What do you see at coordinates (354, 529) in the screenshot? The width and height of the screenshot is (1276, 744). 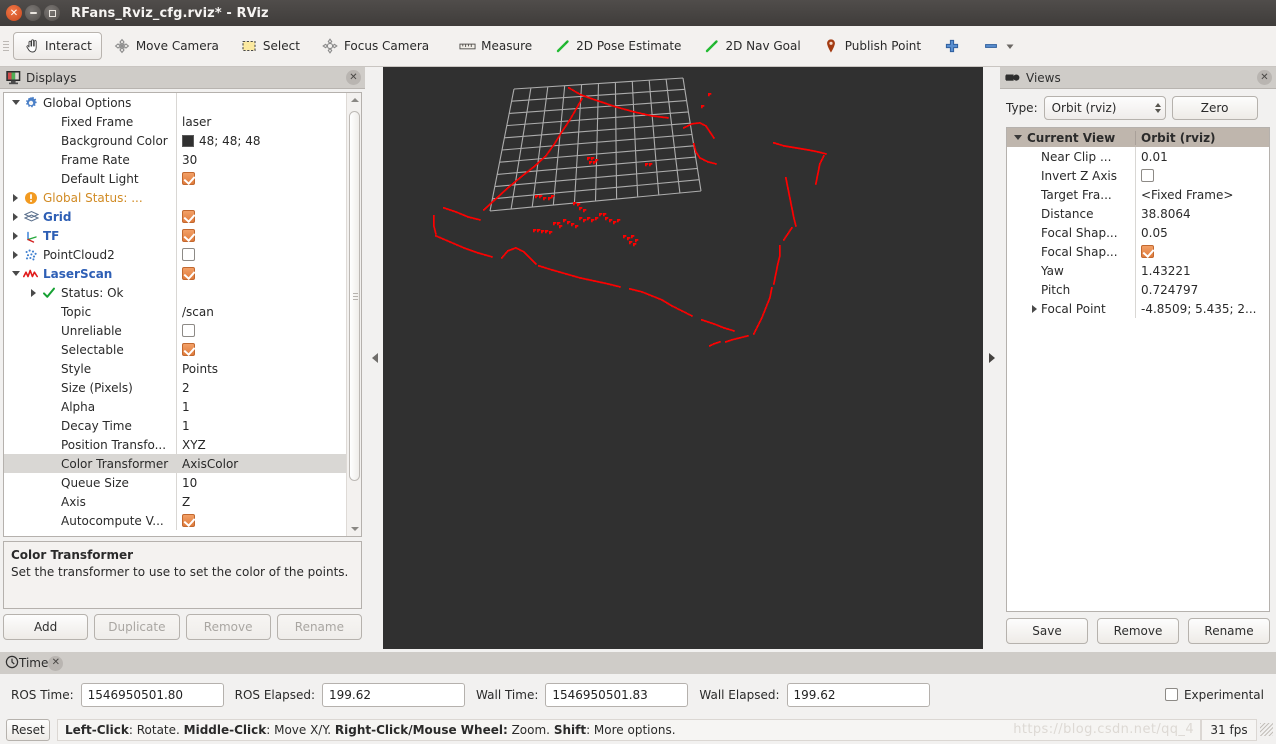 I see `scroll-down-arrow` at bounding box center [354, 529].